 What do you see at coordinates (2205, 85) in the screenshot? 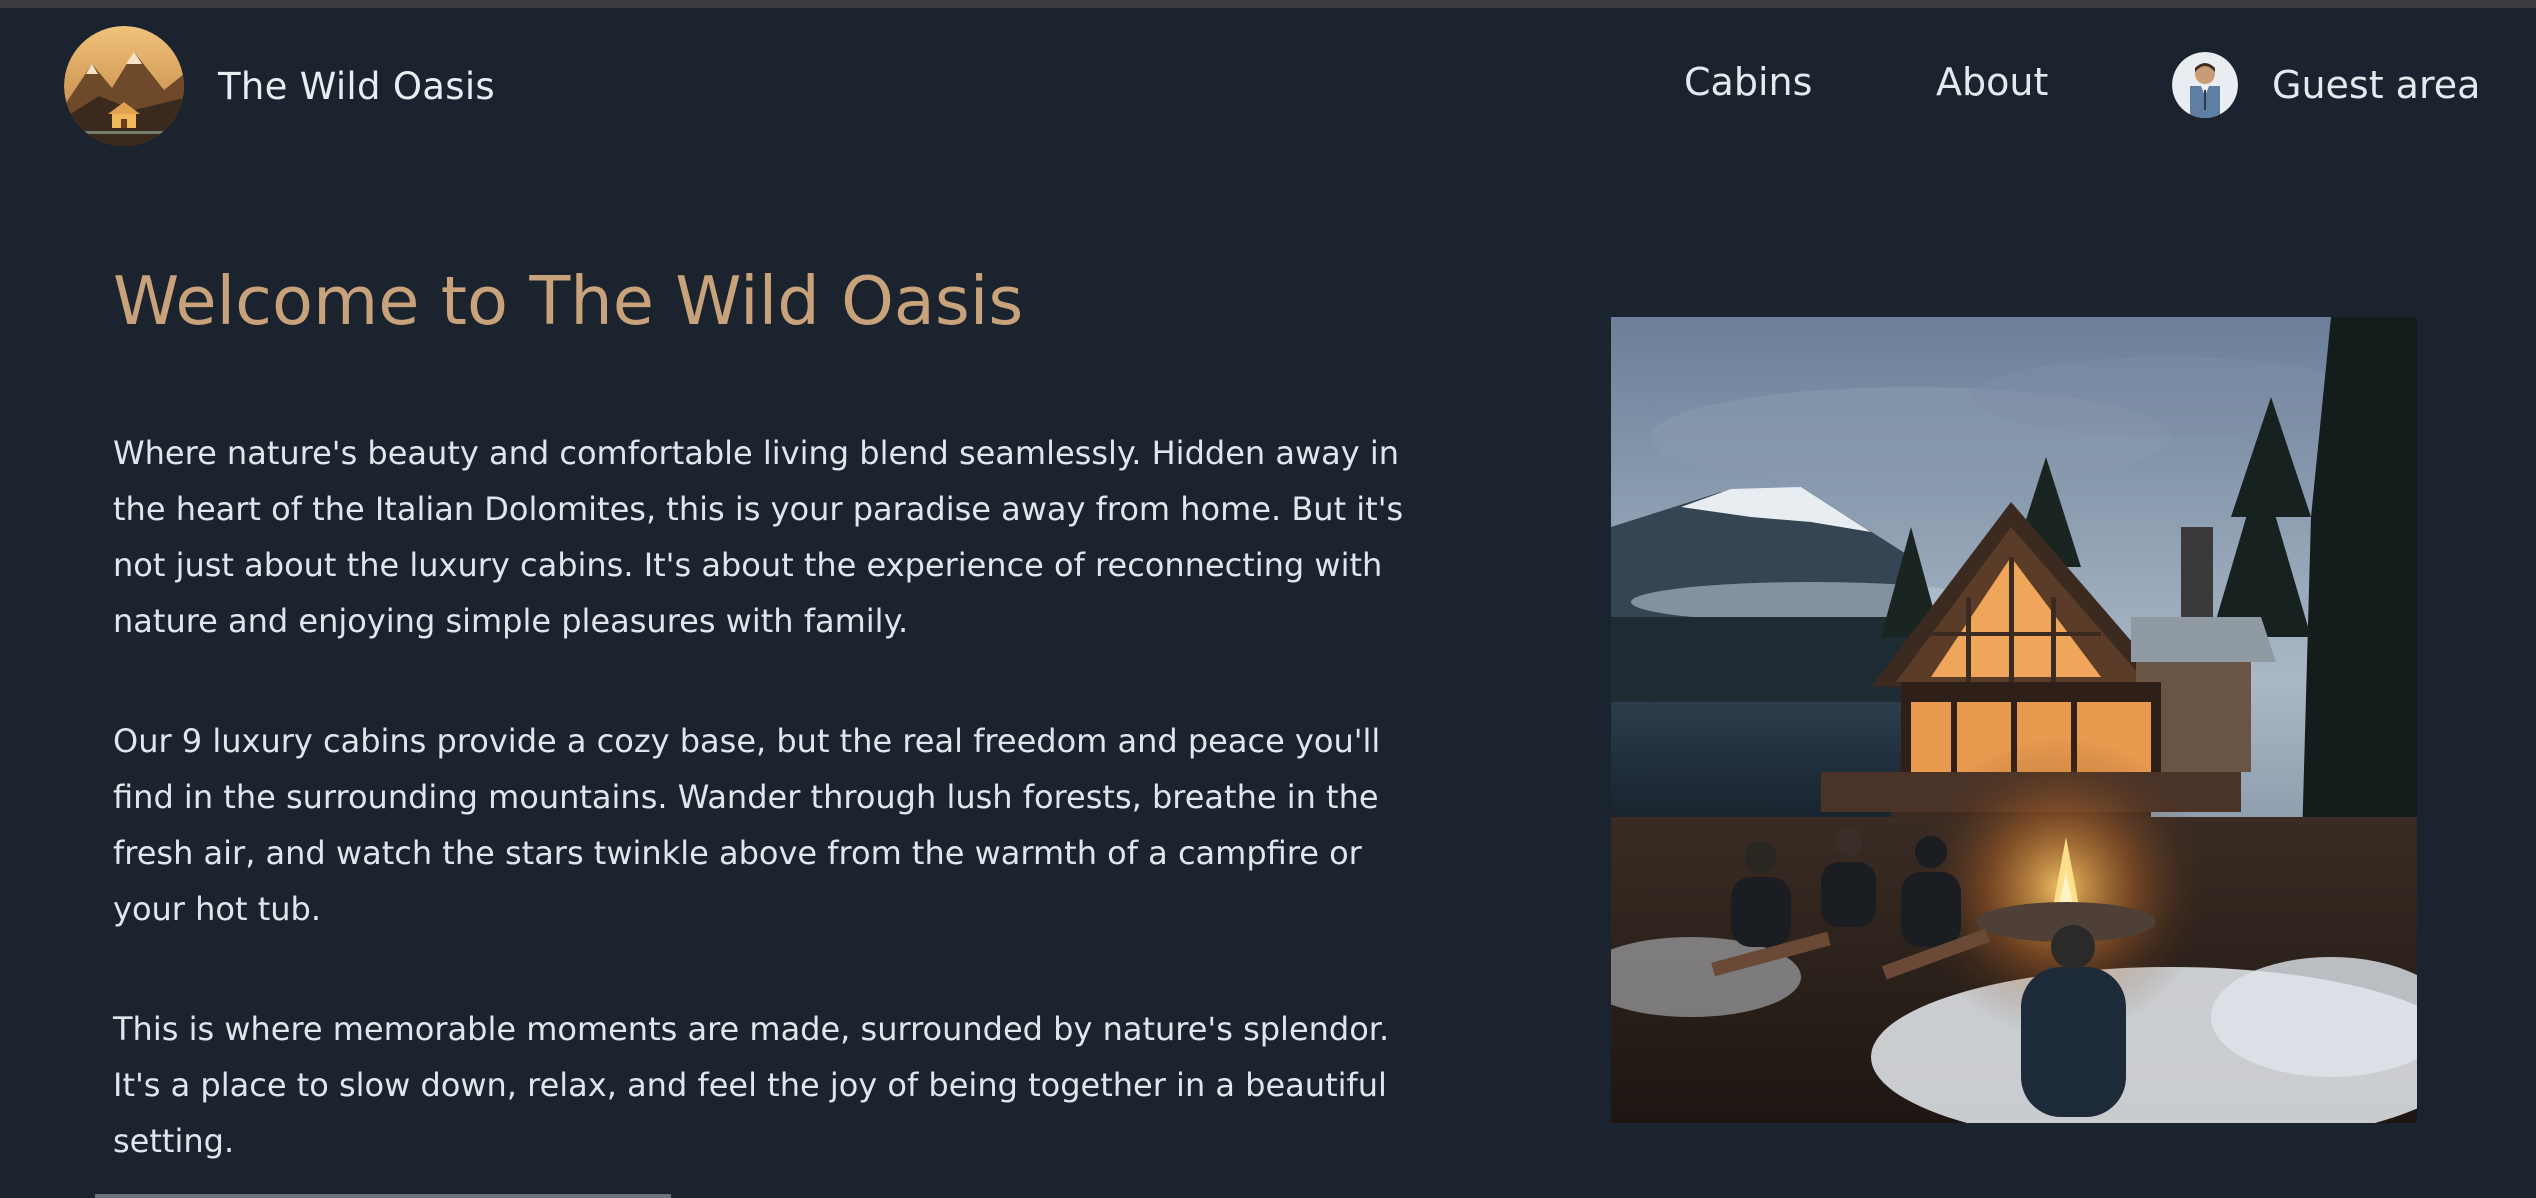
I see `user-avatar-icon` at bounding box center [2205, 85].